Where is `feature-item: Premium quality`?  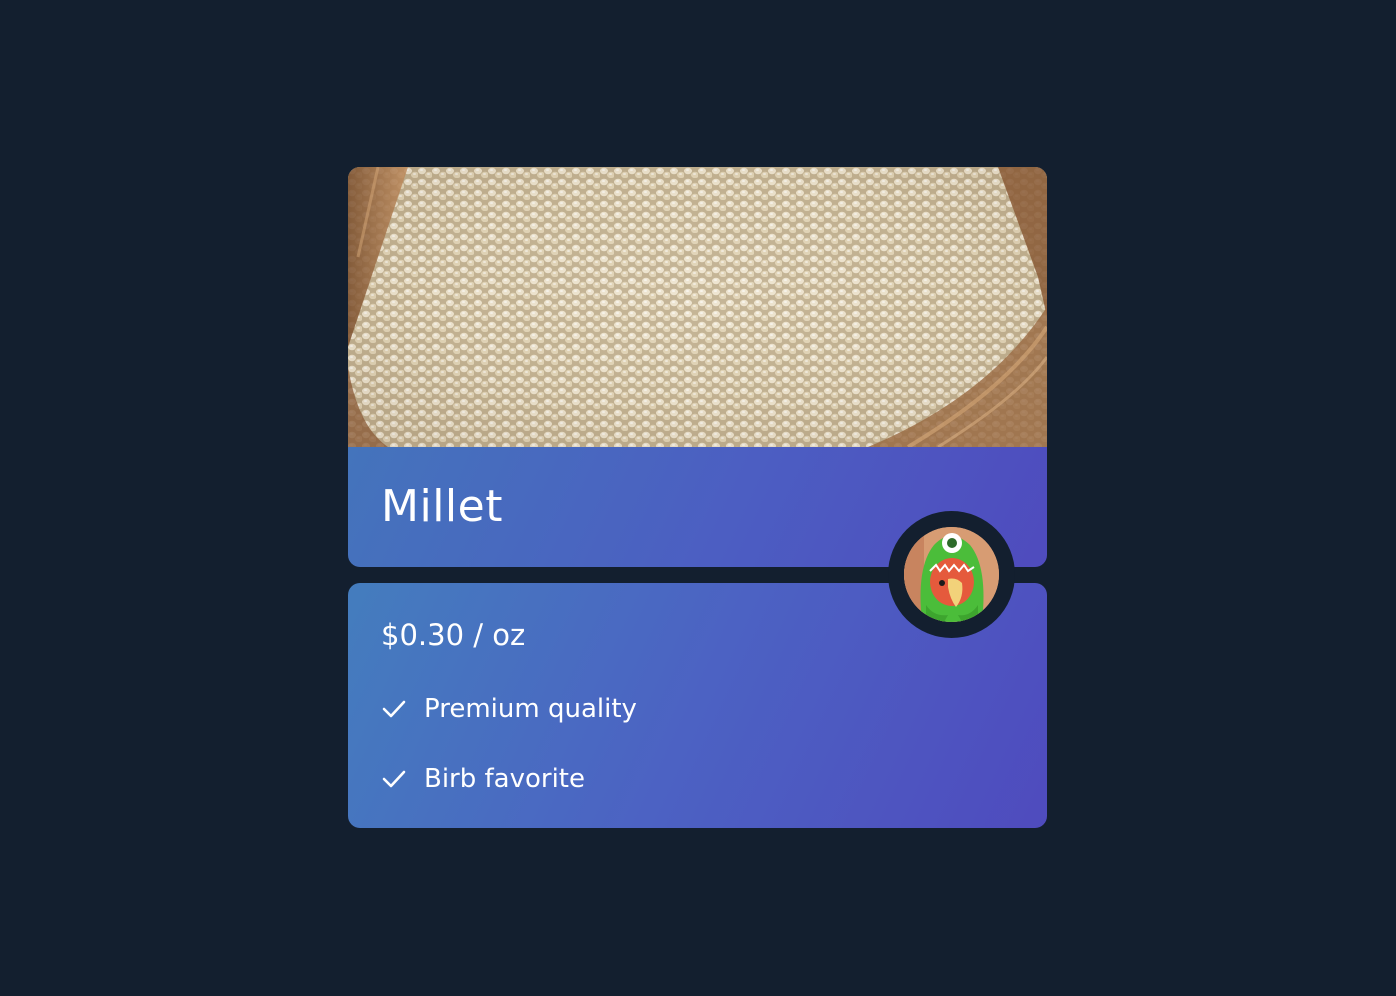 feature-item: Premium quality is located at coordinates (509, 709).